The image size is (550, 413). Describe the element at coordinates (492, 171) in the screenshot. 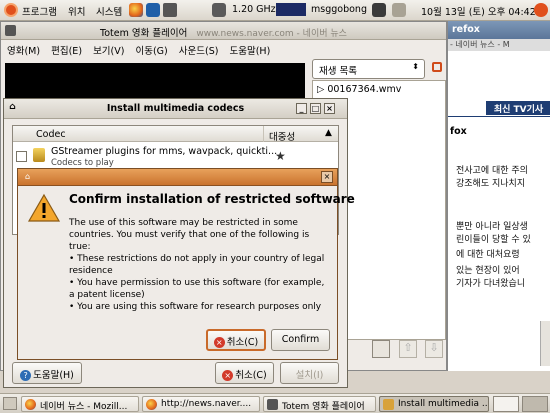

I see `news-line: 전사고에 대한 주의` at that location.